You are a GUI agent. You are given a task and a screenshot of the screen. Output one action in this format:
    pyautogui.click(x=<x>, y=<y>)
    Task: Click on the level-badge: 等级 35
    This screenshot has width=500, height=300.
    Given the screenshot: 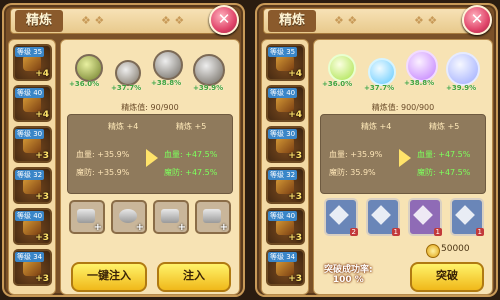 What is the action you would take?
    pyautogui.click(x=30, y=52)
    